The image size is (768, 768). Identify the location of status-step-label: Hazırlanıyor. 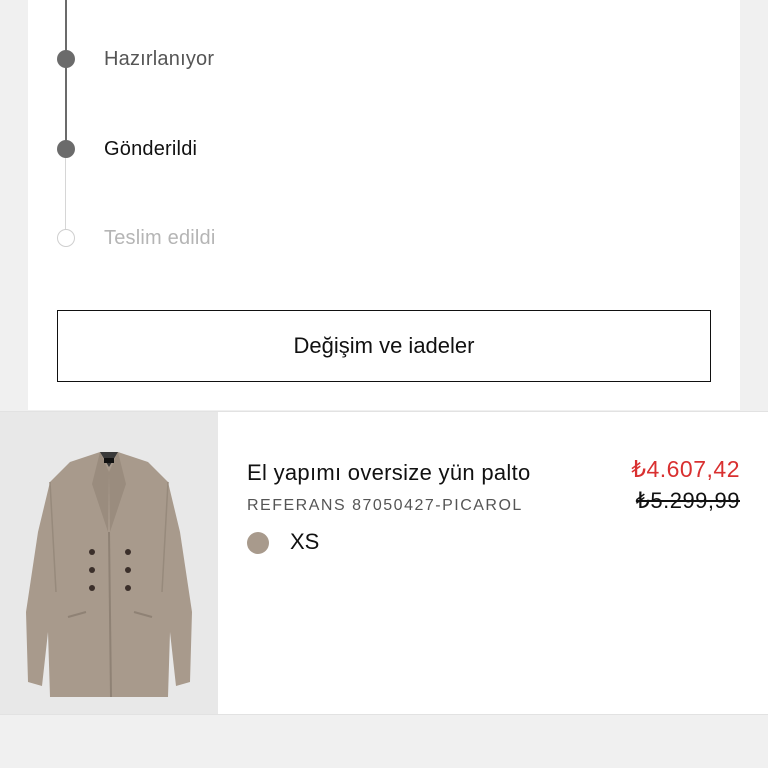
(159, 59).